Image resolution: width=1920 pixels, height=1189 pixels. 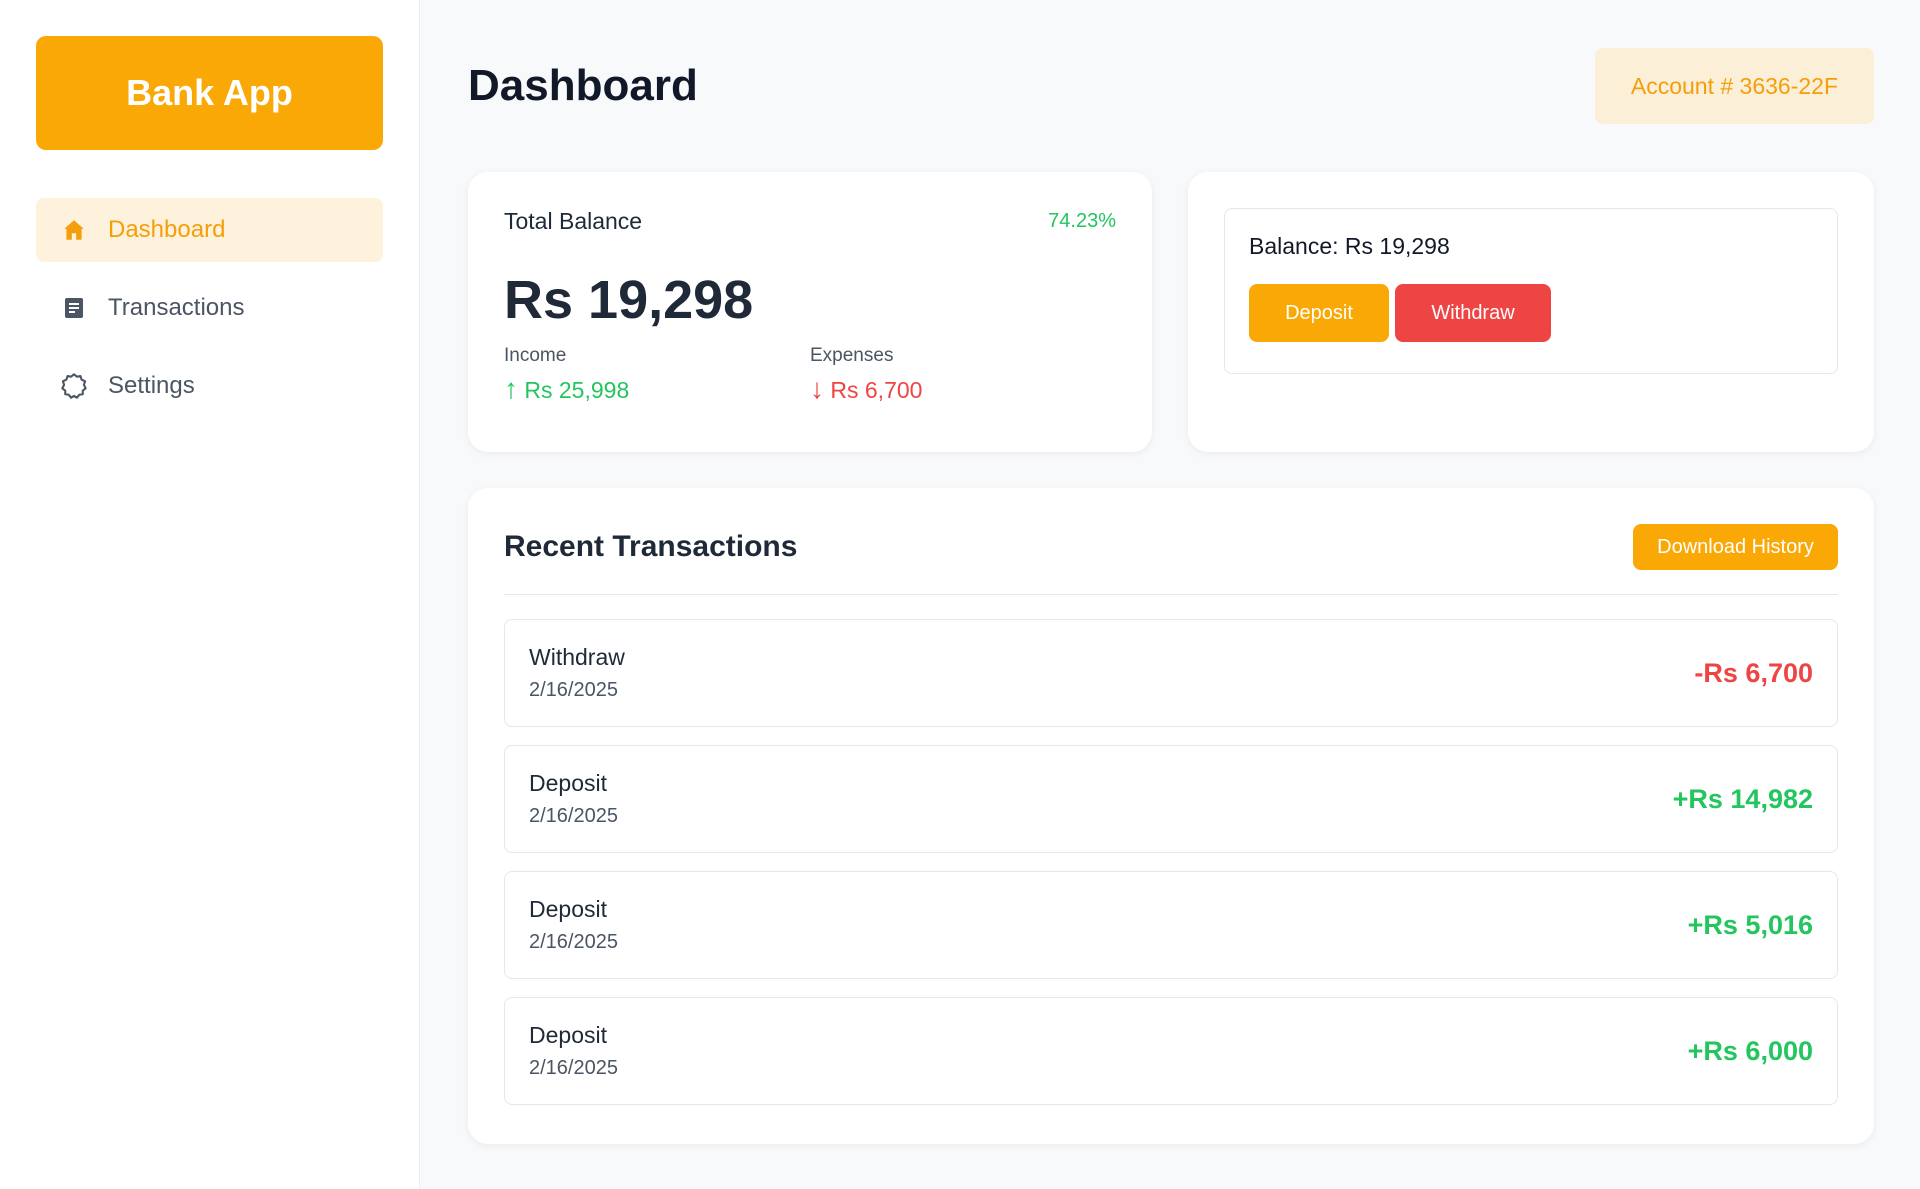 I want to click on sidebar-nav: Dashboard Transactions Settings, so click(x=209, y=308).